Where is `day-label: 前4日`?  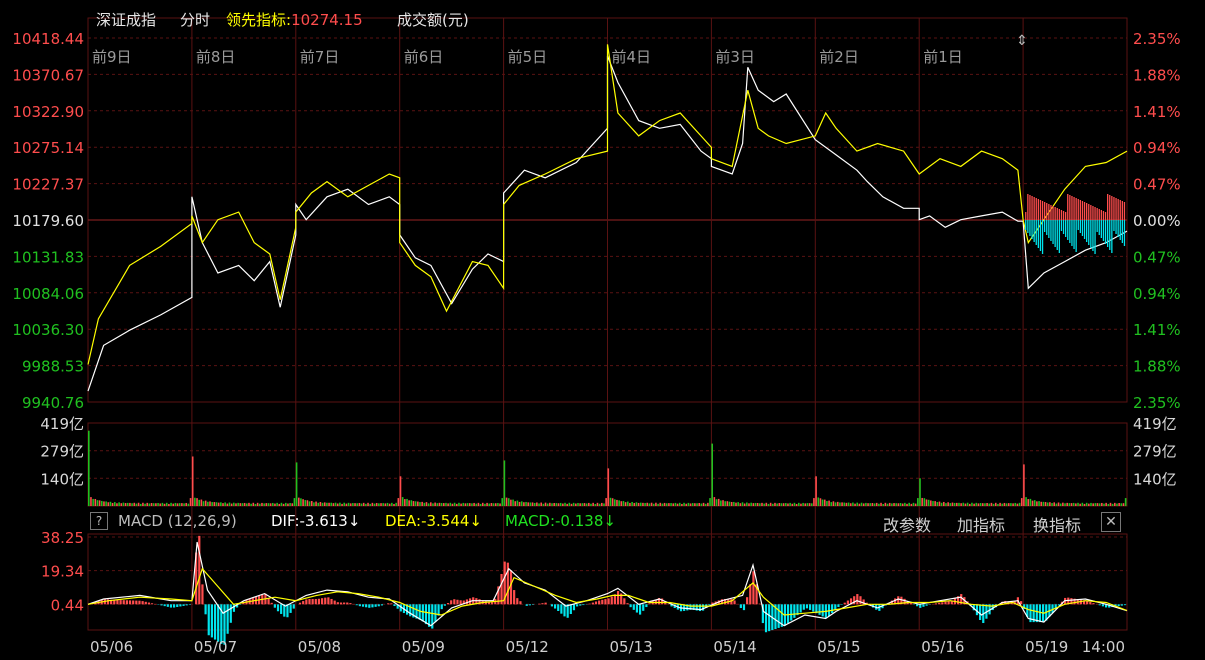 day-label: 前4日 is located at coordinates (632, 57).